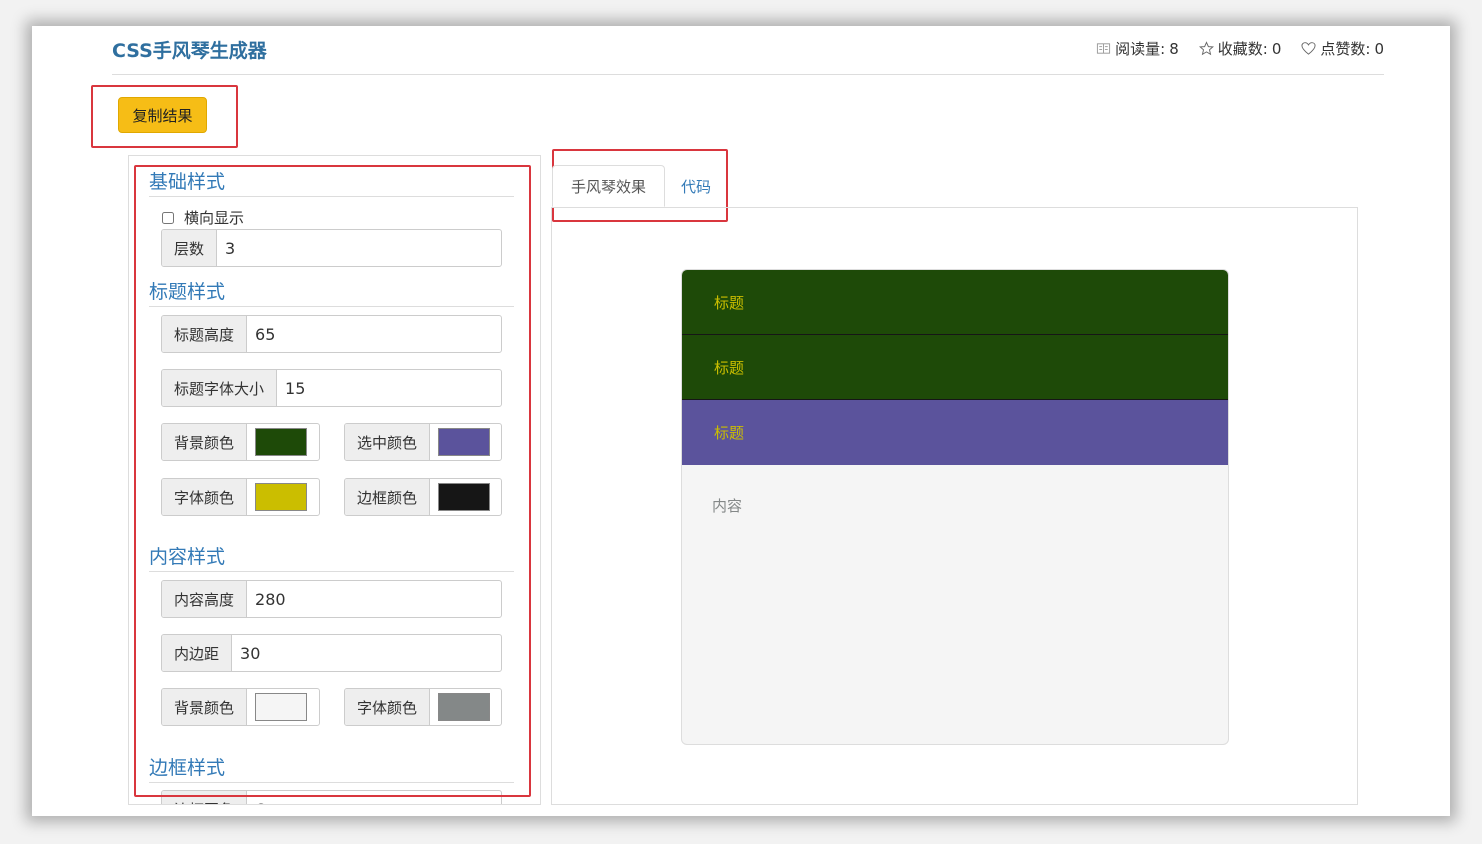 This screenshot has height=844, width=1482. What do you see at coordinates (727, 506) in the screenshot?
I see `accordion-content: 内容` at bounding box center [727, 506].